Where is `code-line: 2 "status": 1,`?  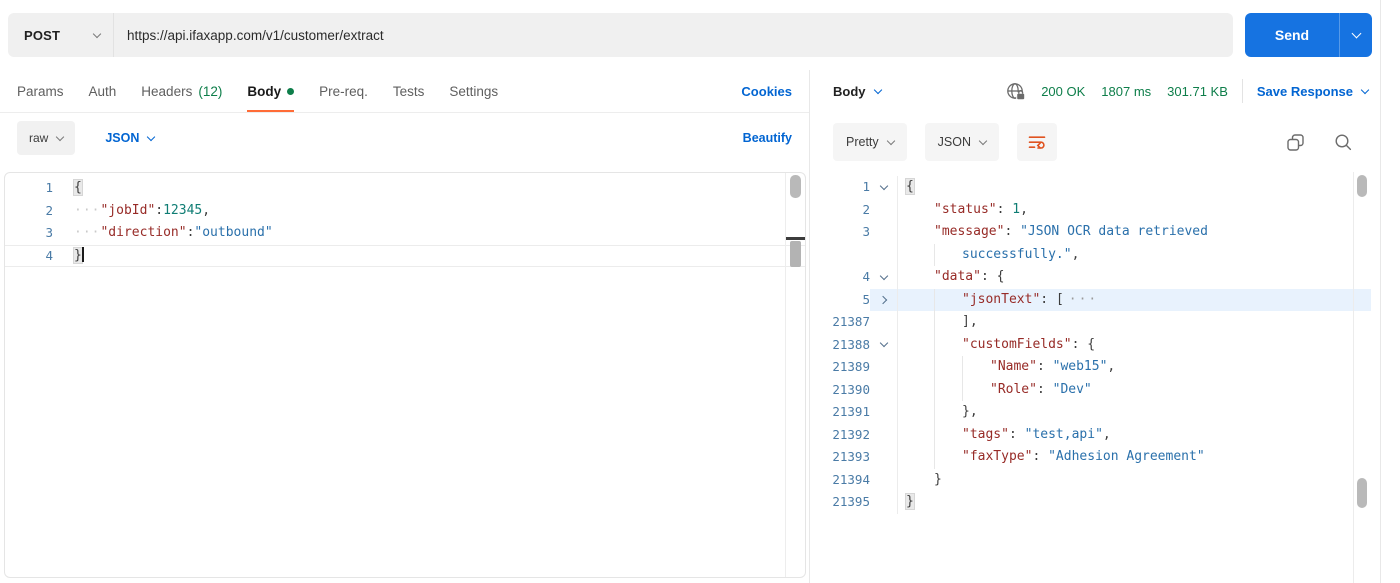 code-line: 2 "status": 1, is located at coordinates (1091, 210).